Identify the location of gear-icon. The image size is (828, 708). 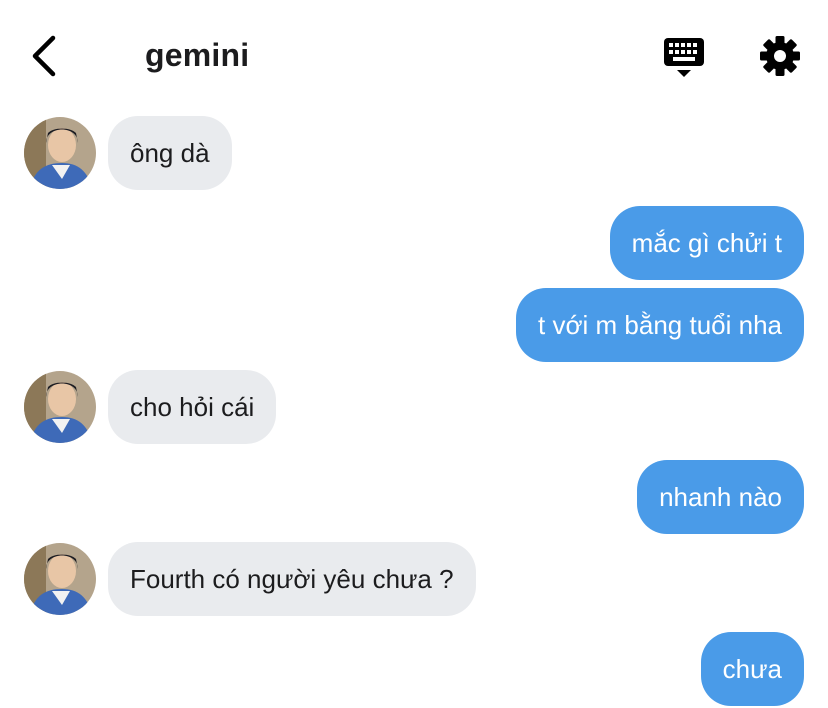
(780, 56).